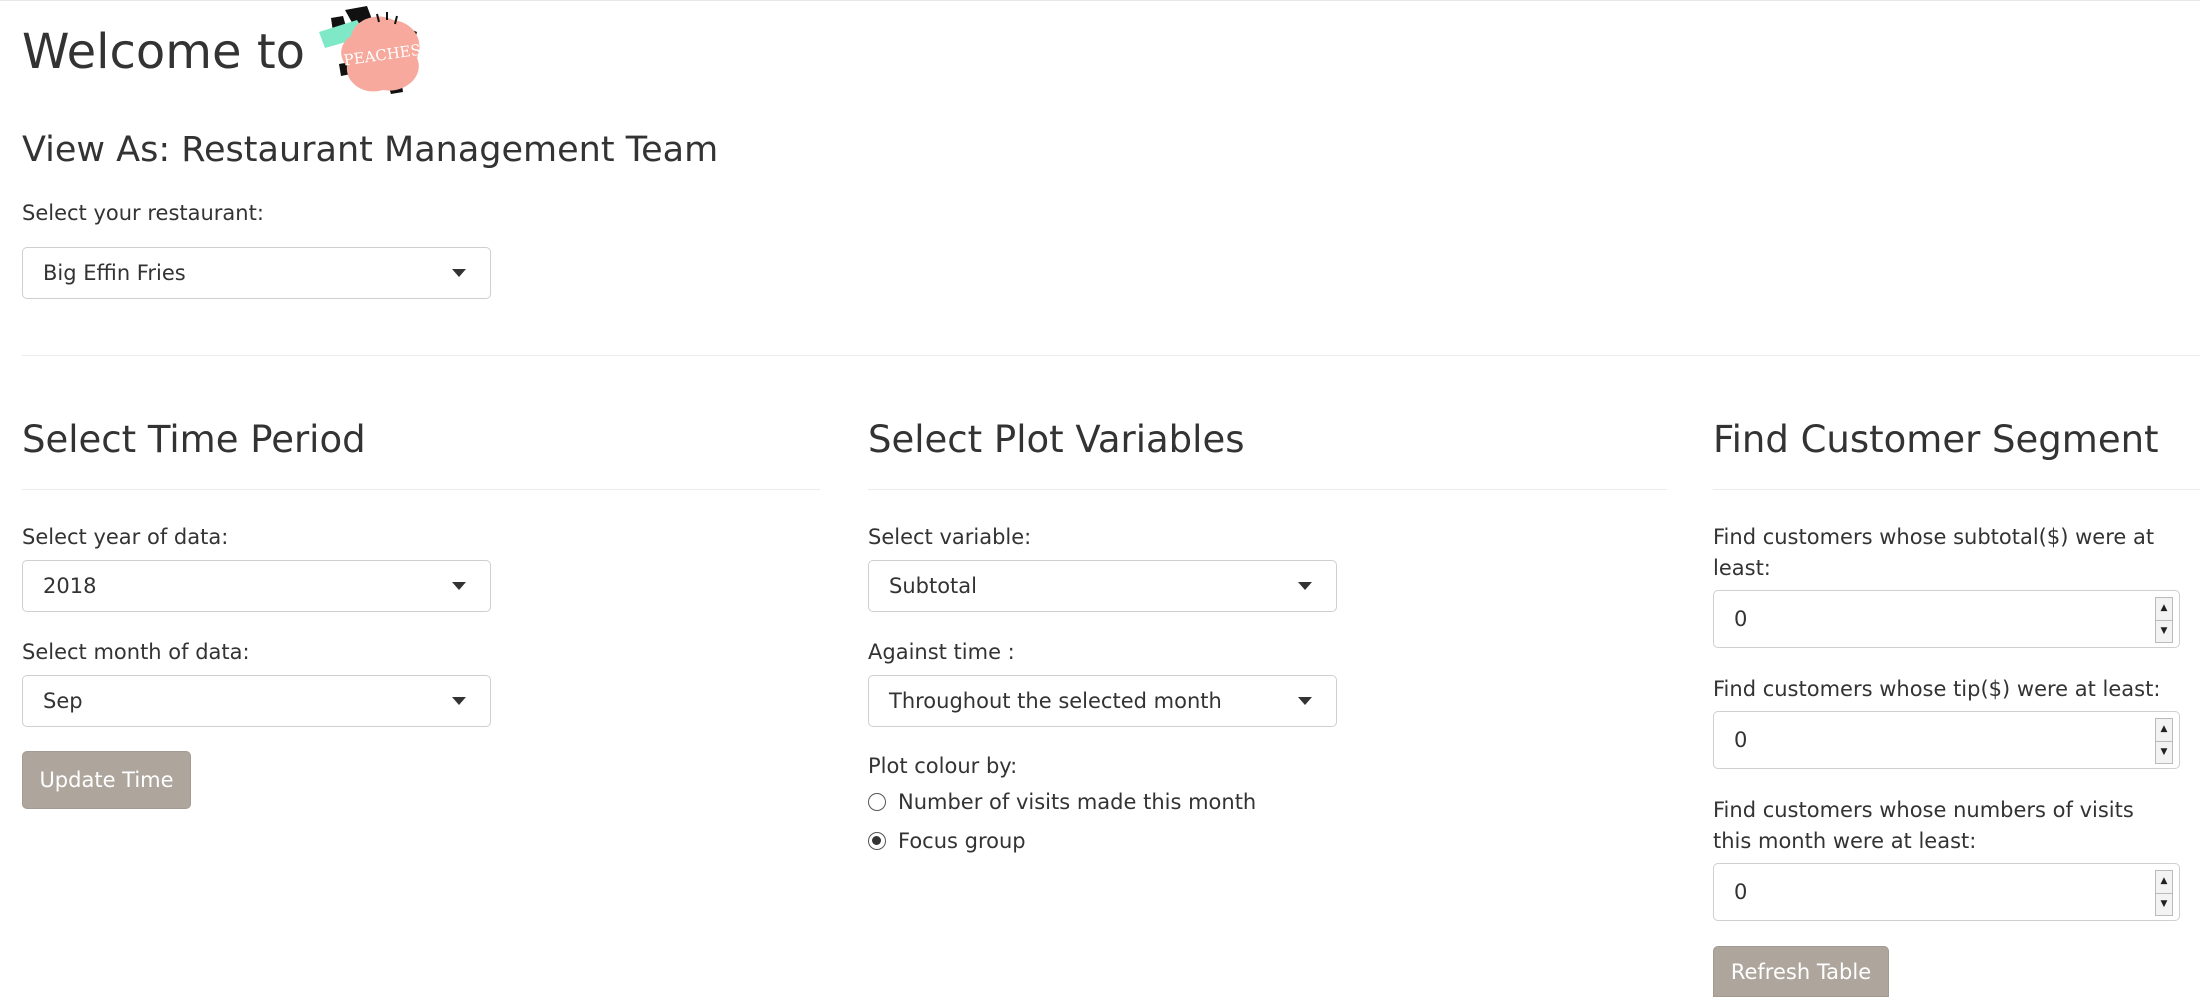  Describe the element at coordinates (256, 273) in the screenshot. I see `restaurant-select: Big Effin Fries` at that location.